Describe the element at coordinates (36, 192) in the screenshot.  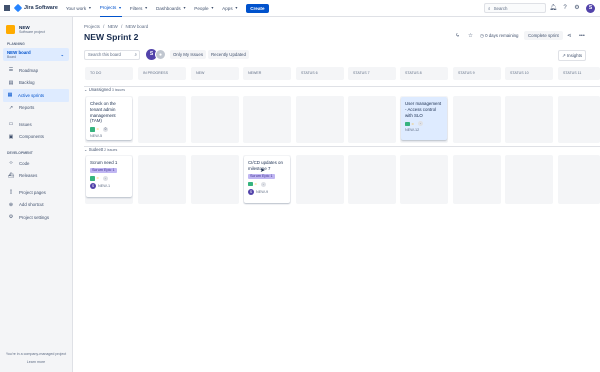
I see `sidebar-item-project-pages: ▯ Project pages` at that location.